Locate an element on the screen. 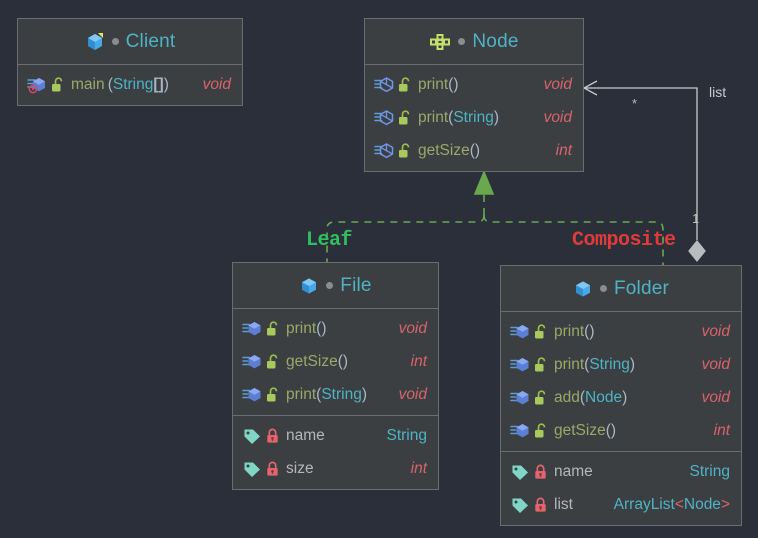  member-row-print-string: print(String) void is located at coordinates (474, 117).